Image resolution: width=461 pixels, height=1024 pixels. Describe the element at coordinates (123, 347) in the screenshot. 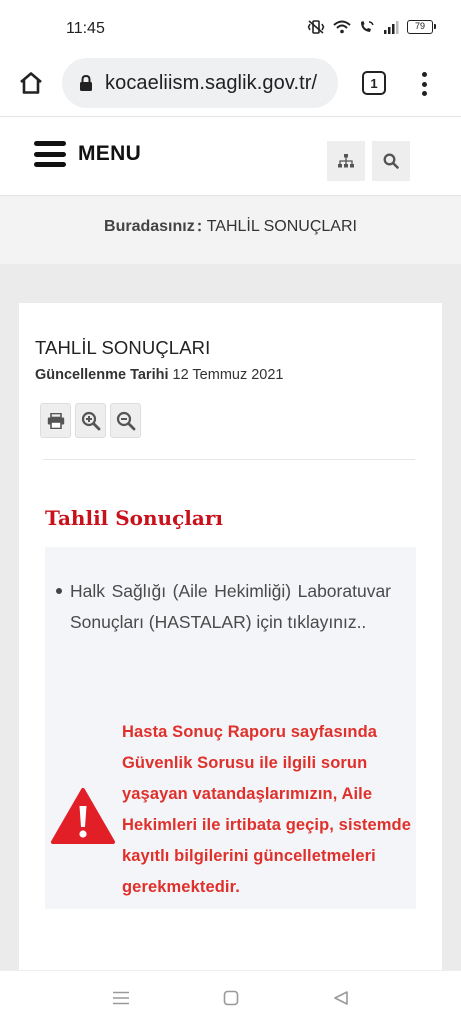

I see `page-title: TAHLİL SONUÇLARI` at that location.